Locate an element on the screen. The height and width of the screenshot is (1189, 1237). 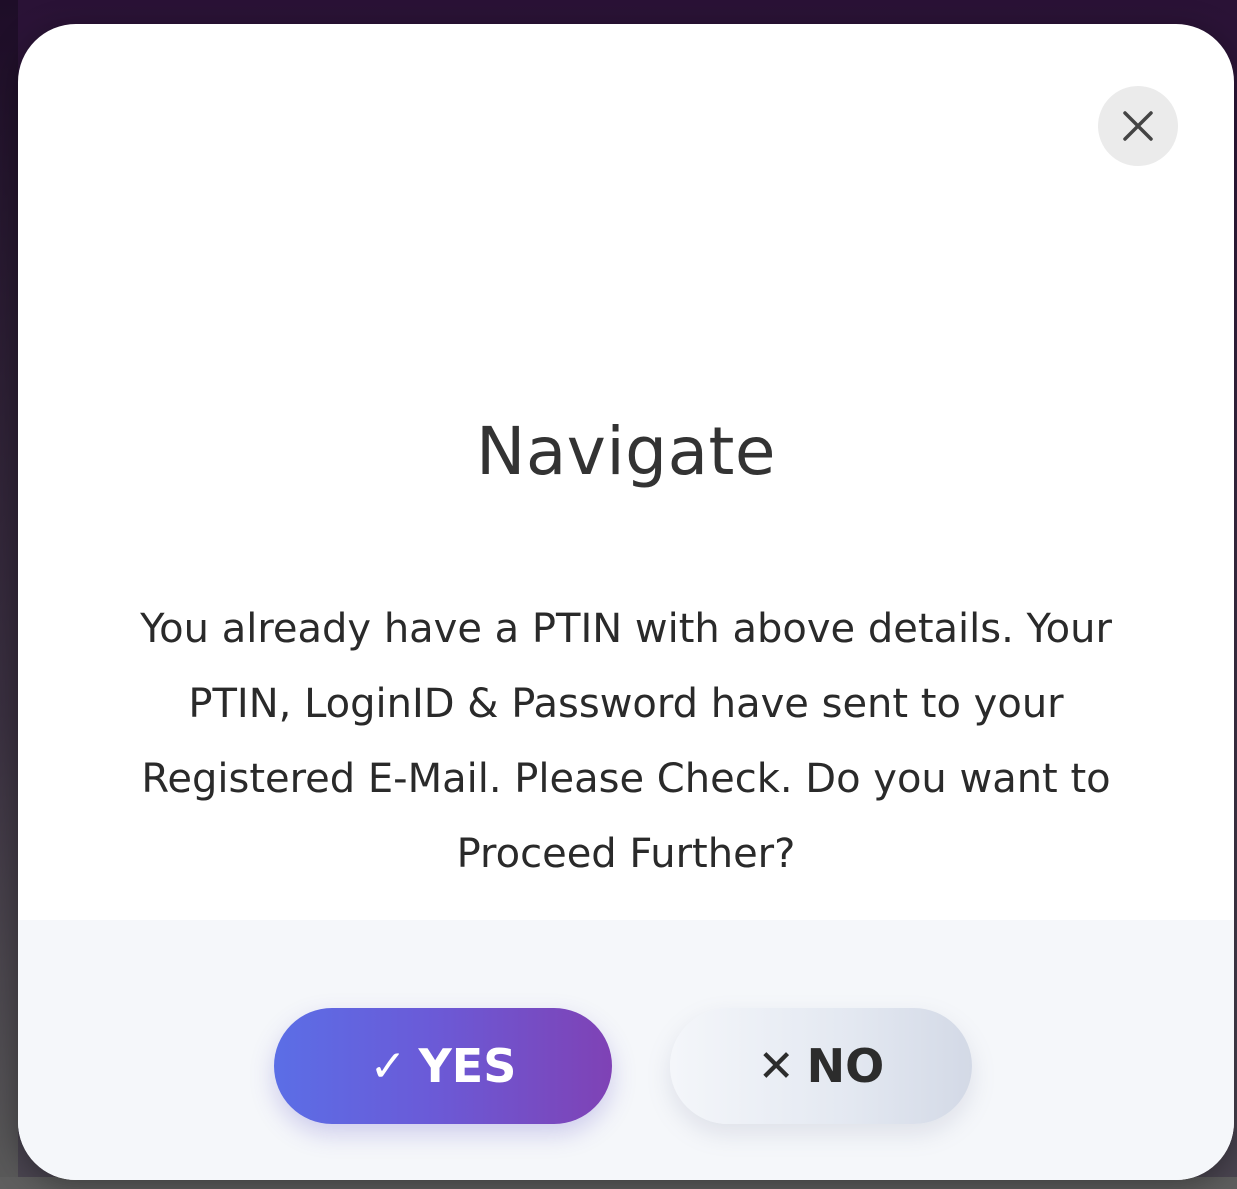
no-button: ✕ NO is located at coordinates (821, 1066).